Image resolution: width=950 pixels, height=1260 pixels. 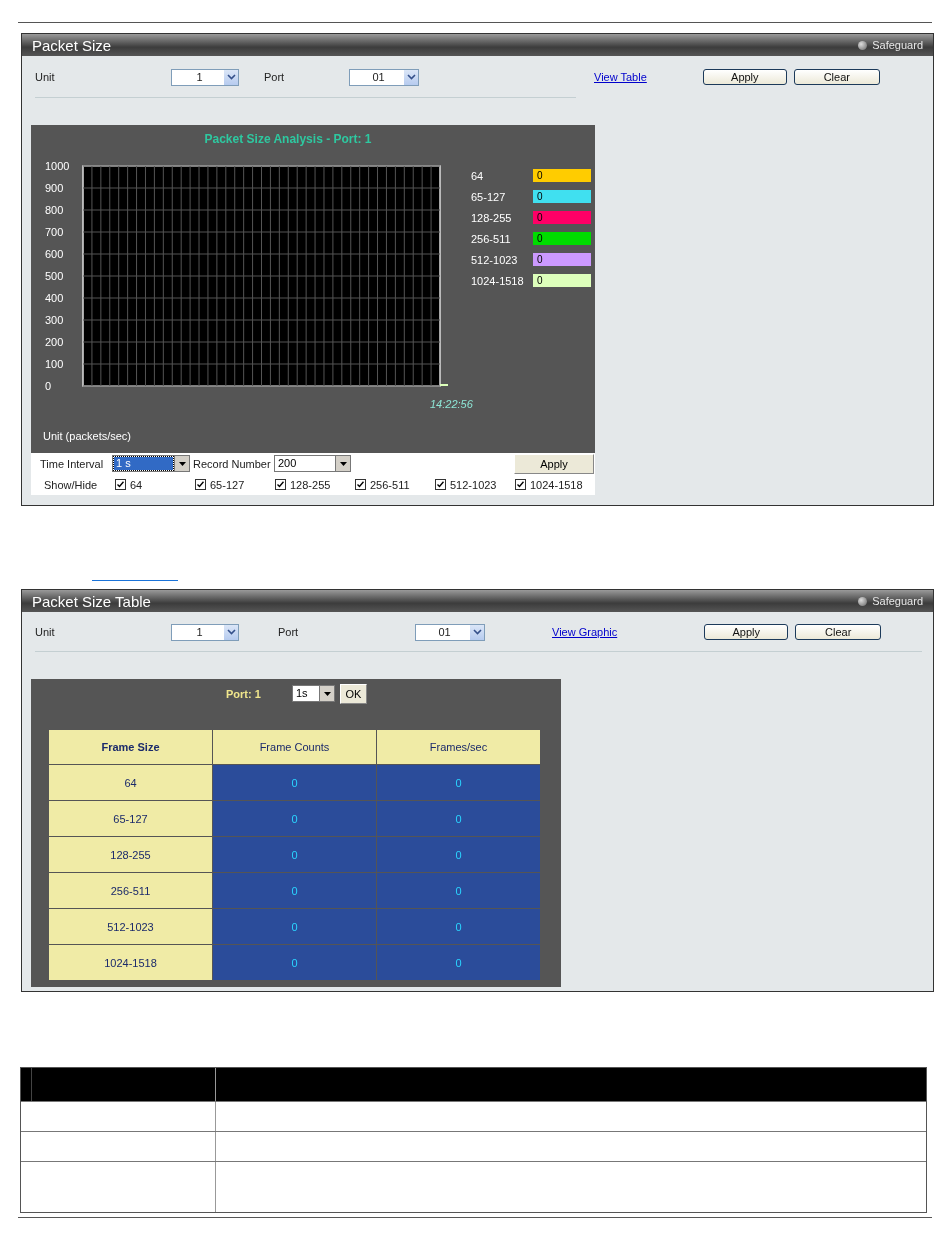 I want to click on table-cell: 128-255, so click(x=130, y=854).